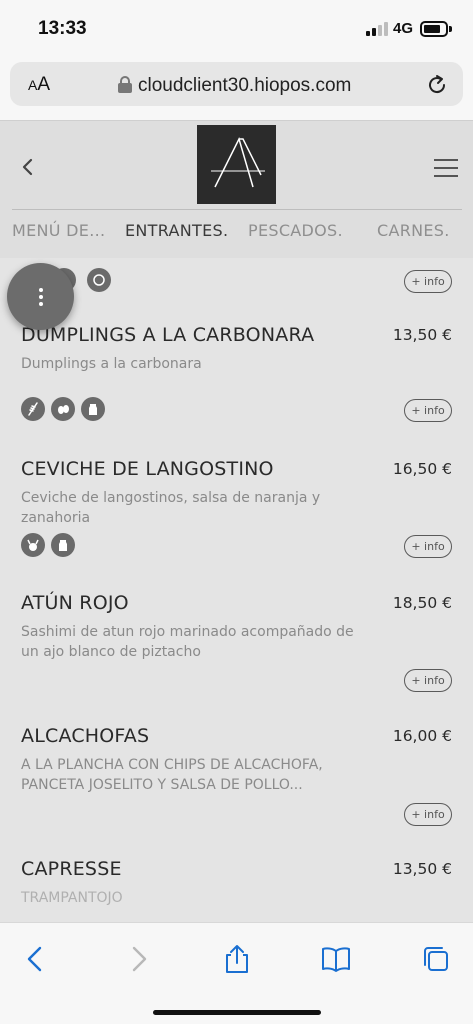 The width and height of the screenshot is (473, 1024). I want to click on nuts-icon, so click(99, 280).